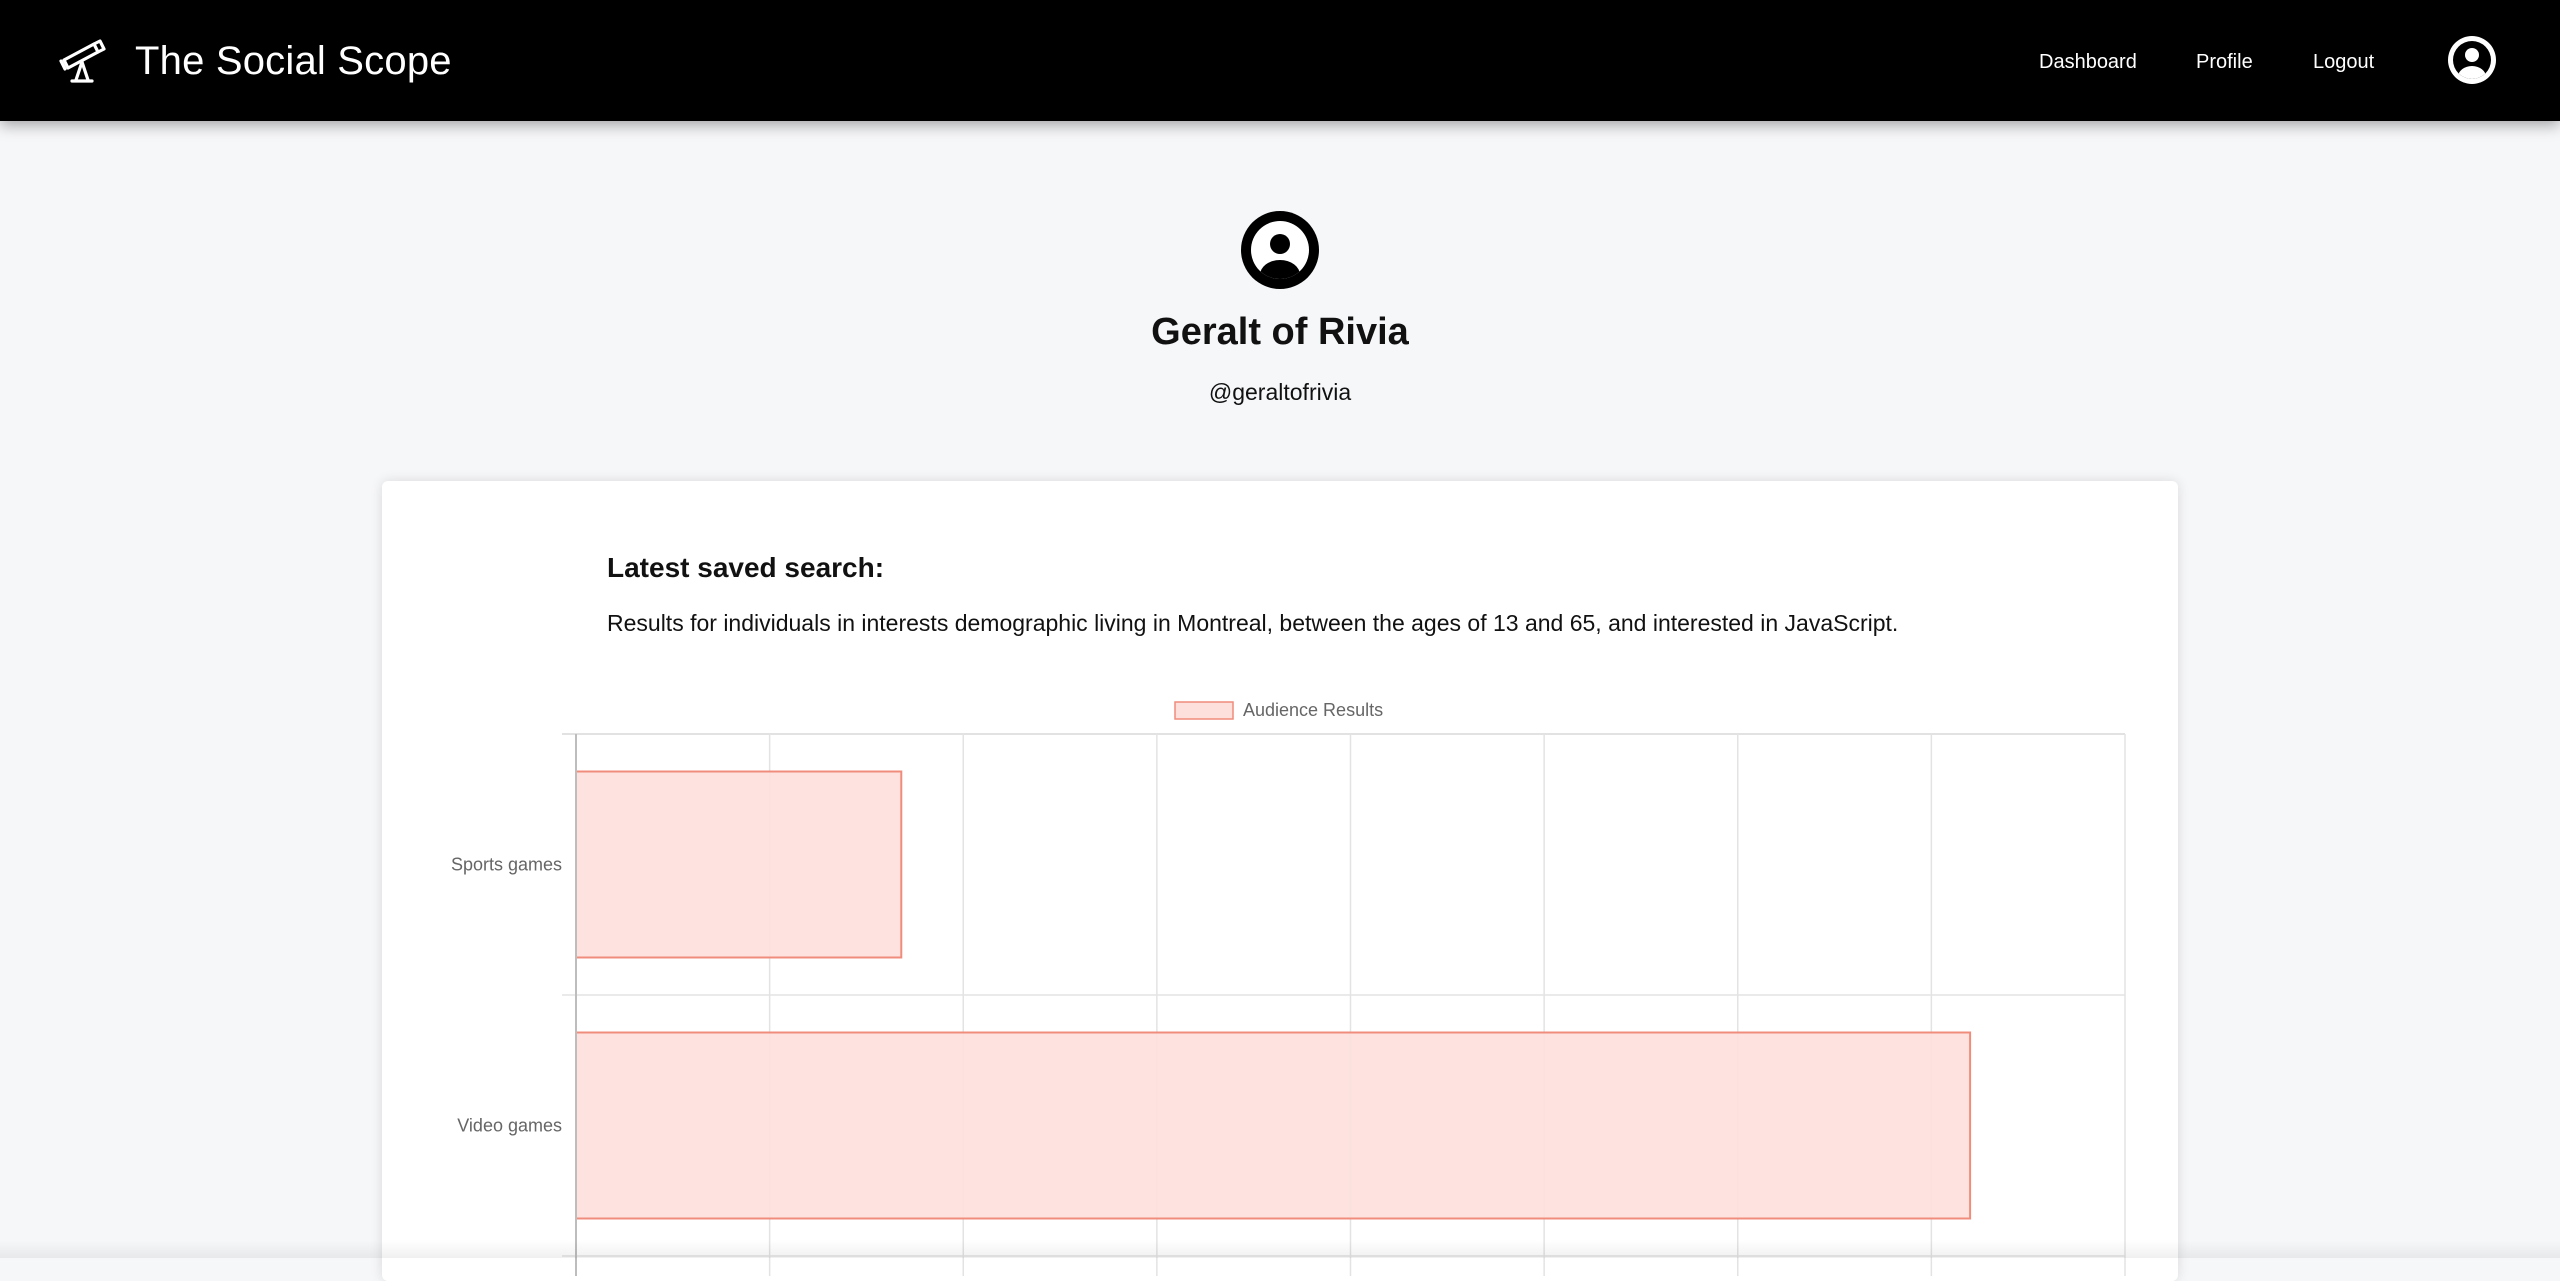  What do you see at coordinates (2088, 62) in the screenshot?
I see `nav-dashboard-link: Dashboard` at bounding box center [2088, 62].